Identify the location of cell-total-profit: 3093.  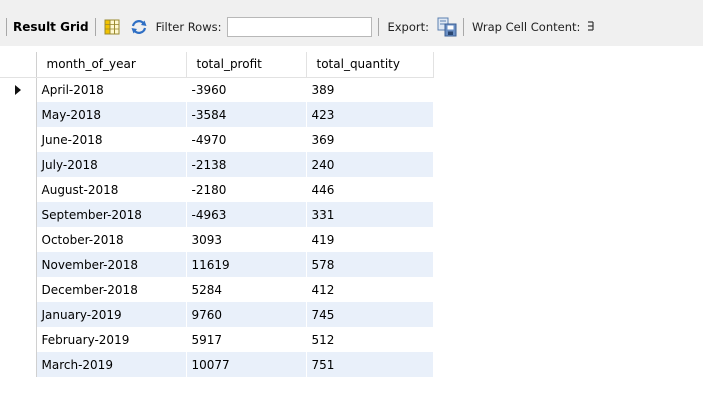
(246, 239).